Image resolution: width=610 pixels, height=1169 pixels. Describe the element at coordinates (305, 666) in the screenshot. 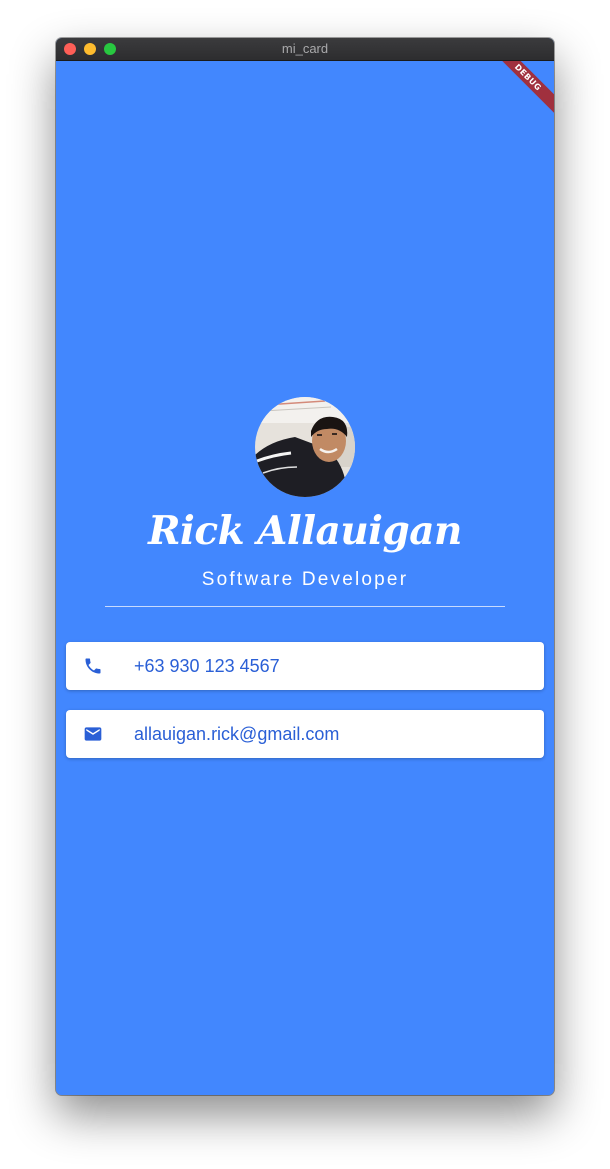

I see `phone-card: +63 930 123 4567` at that location.